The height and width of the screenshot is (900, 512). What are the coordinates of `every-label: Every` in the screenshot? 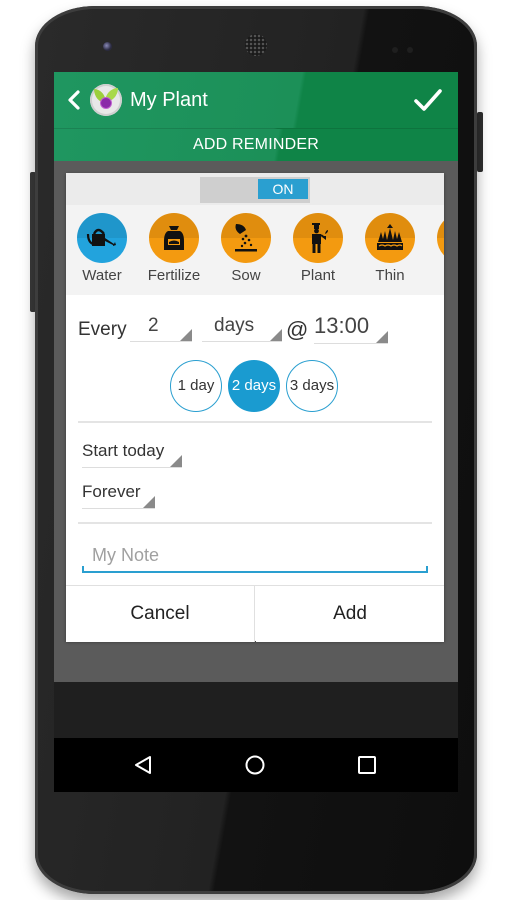 It's located at (102, 329).